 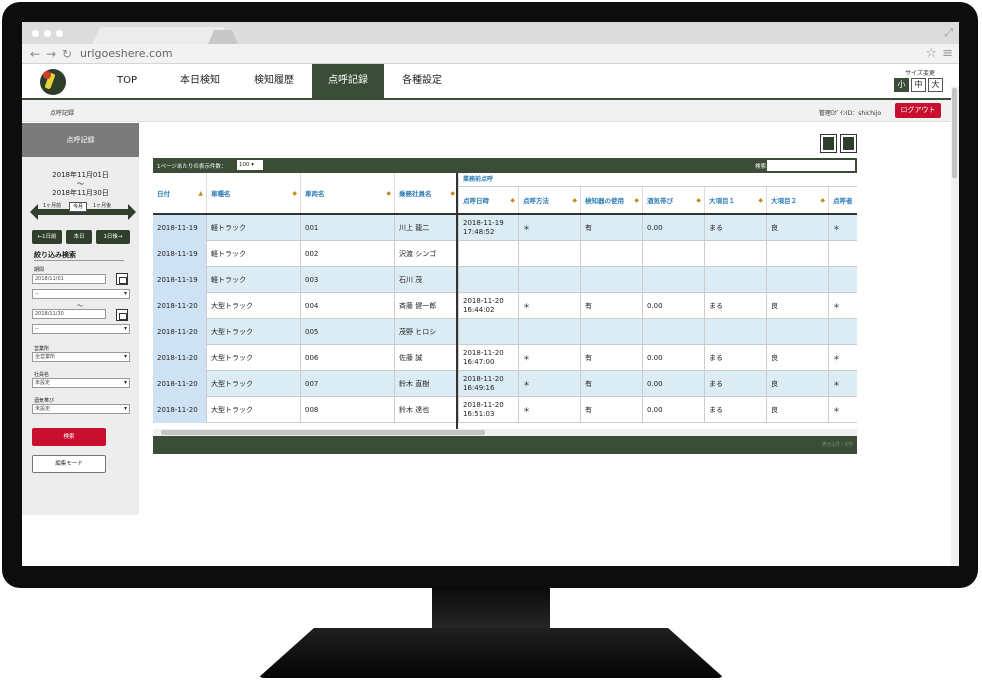 What do you see at coordinates (550, 332) in the screenshot?
I see `cell-rollcall-method` at bounding box center [550, 332].